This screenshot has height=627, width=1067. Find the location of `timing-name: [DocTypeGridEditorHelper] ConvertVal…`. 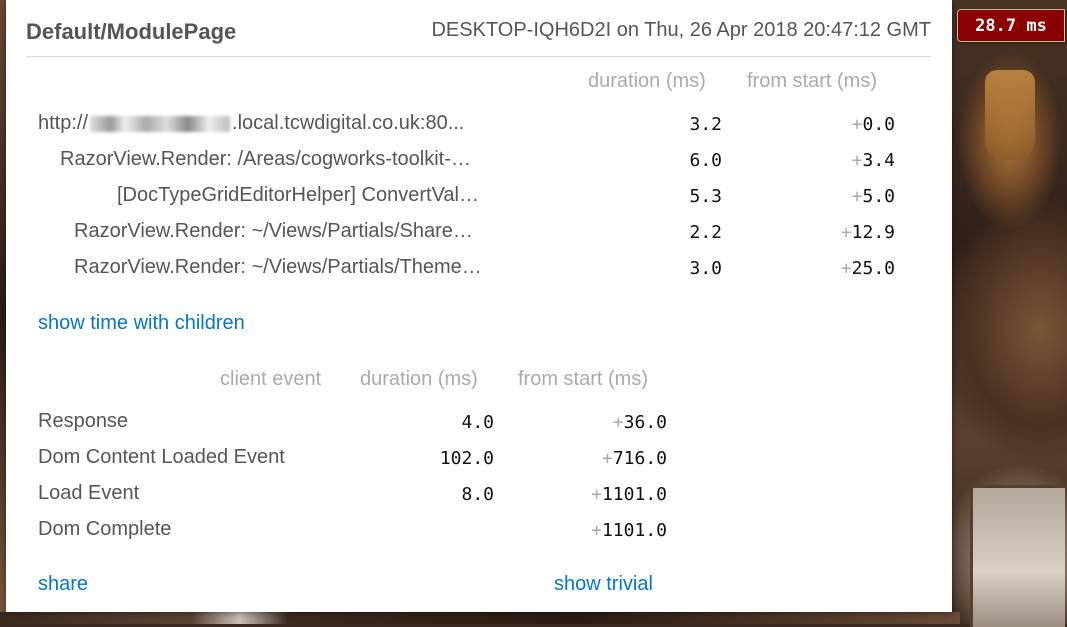

timing-name: [DocTypeGridEditorHelper] ConvertVal… is located at coordinates (298, 195).